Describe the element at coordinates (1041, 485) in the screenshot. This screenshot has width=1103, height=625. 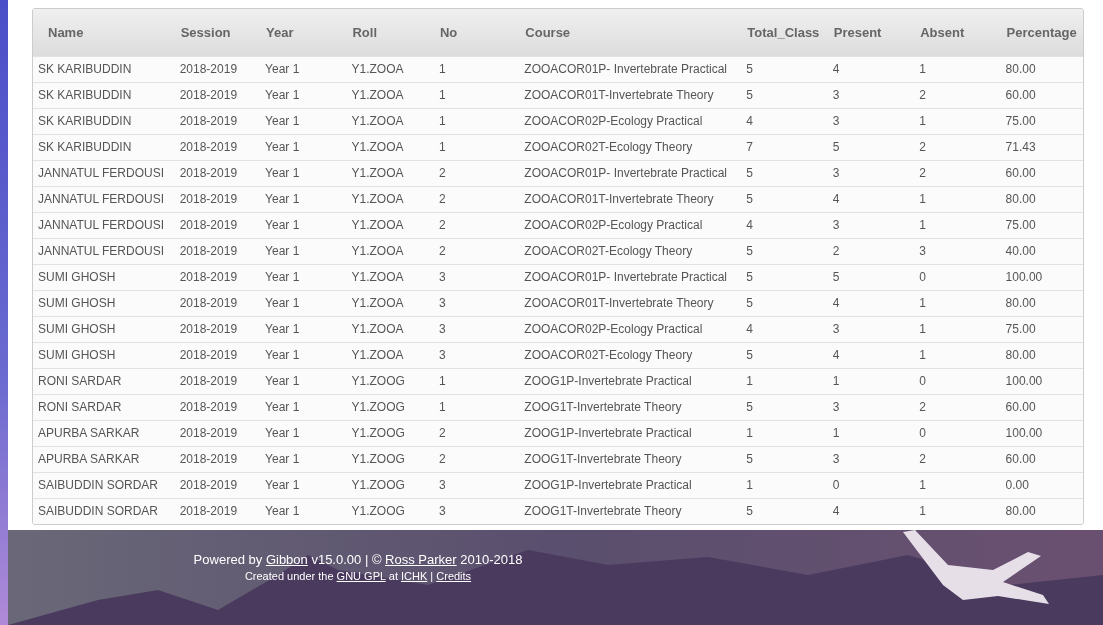
I see `table-cell: 0.00` at that location.